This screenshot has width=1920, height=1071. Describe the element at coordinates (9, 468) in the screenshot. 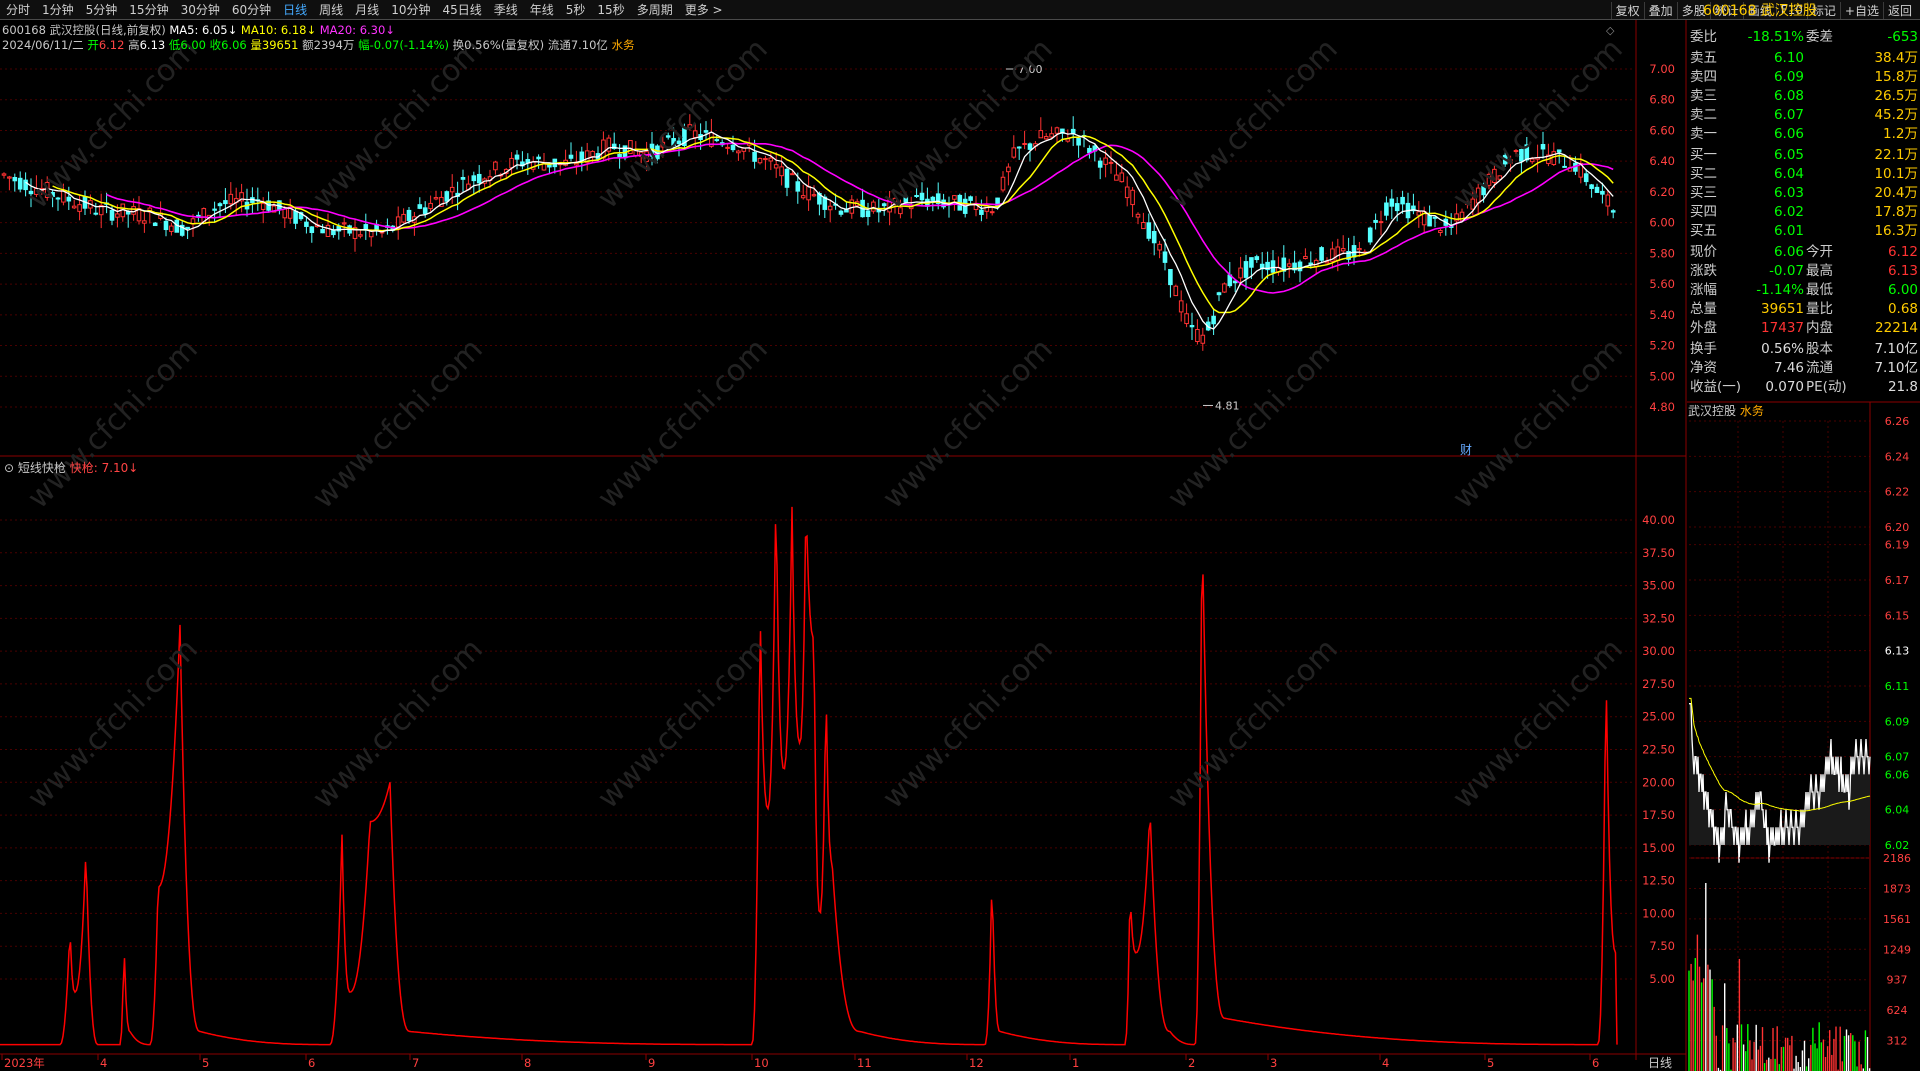

I see `indicator-toggle-icon: ⊙` at that location.